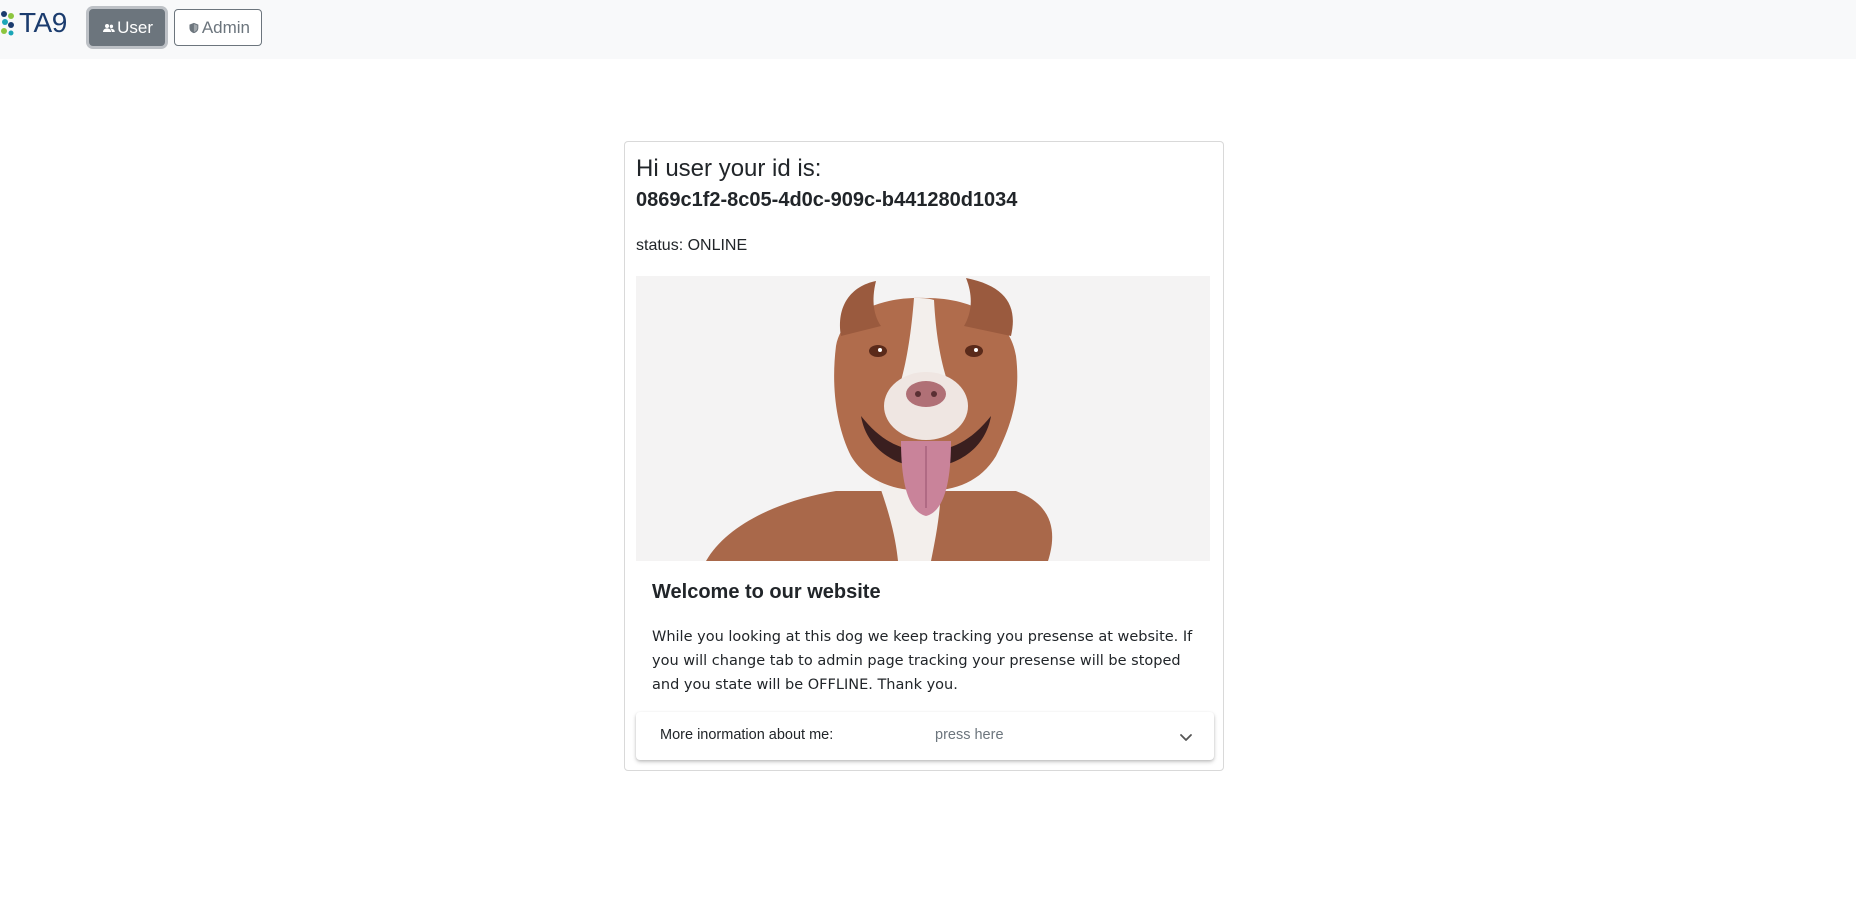  I want to click on logo-mark-icon, so click(7, 23).